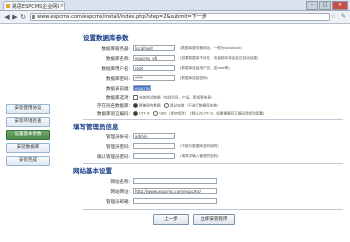 The image size is (350, 242). Describe the element at coordinates (199, 156) in the screenshot. I see `admin-pass2-hint: (请再次输入管理员密码)` at that location.